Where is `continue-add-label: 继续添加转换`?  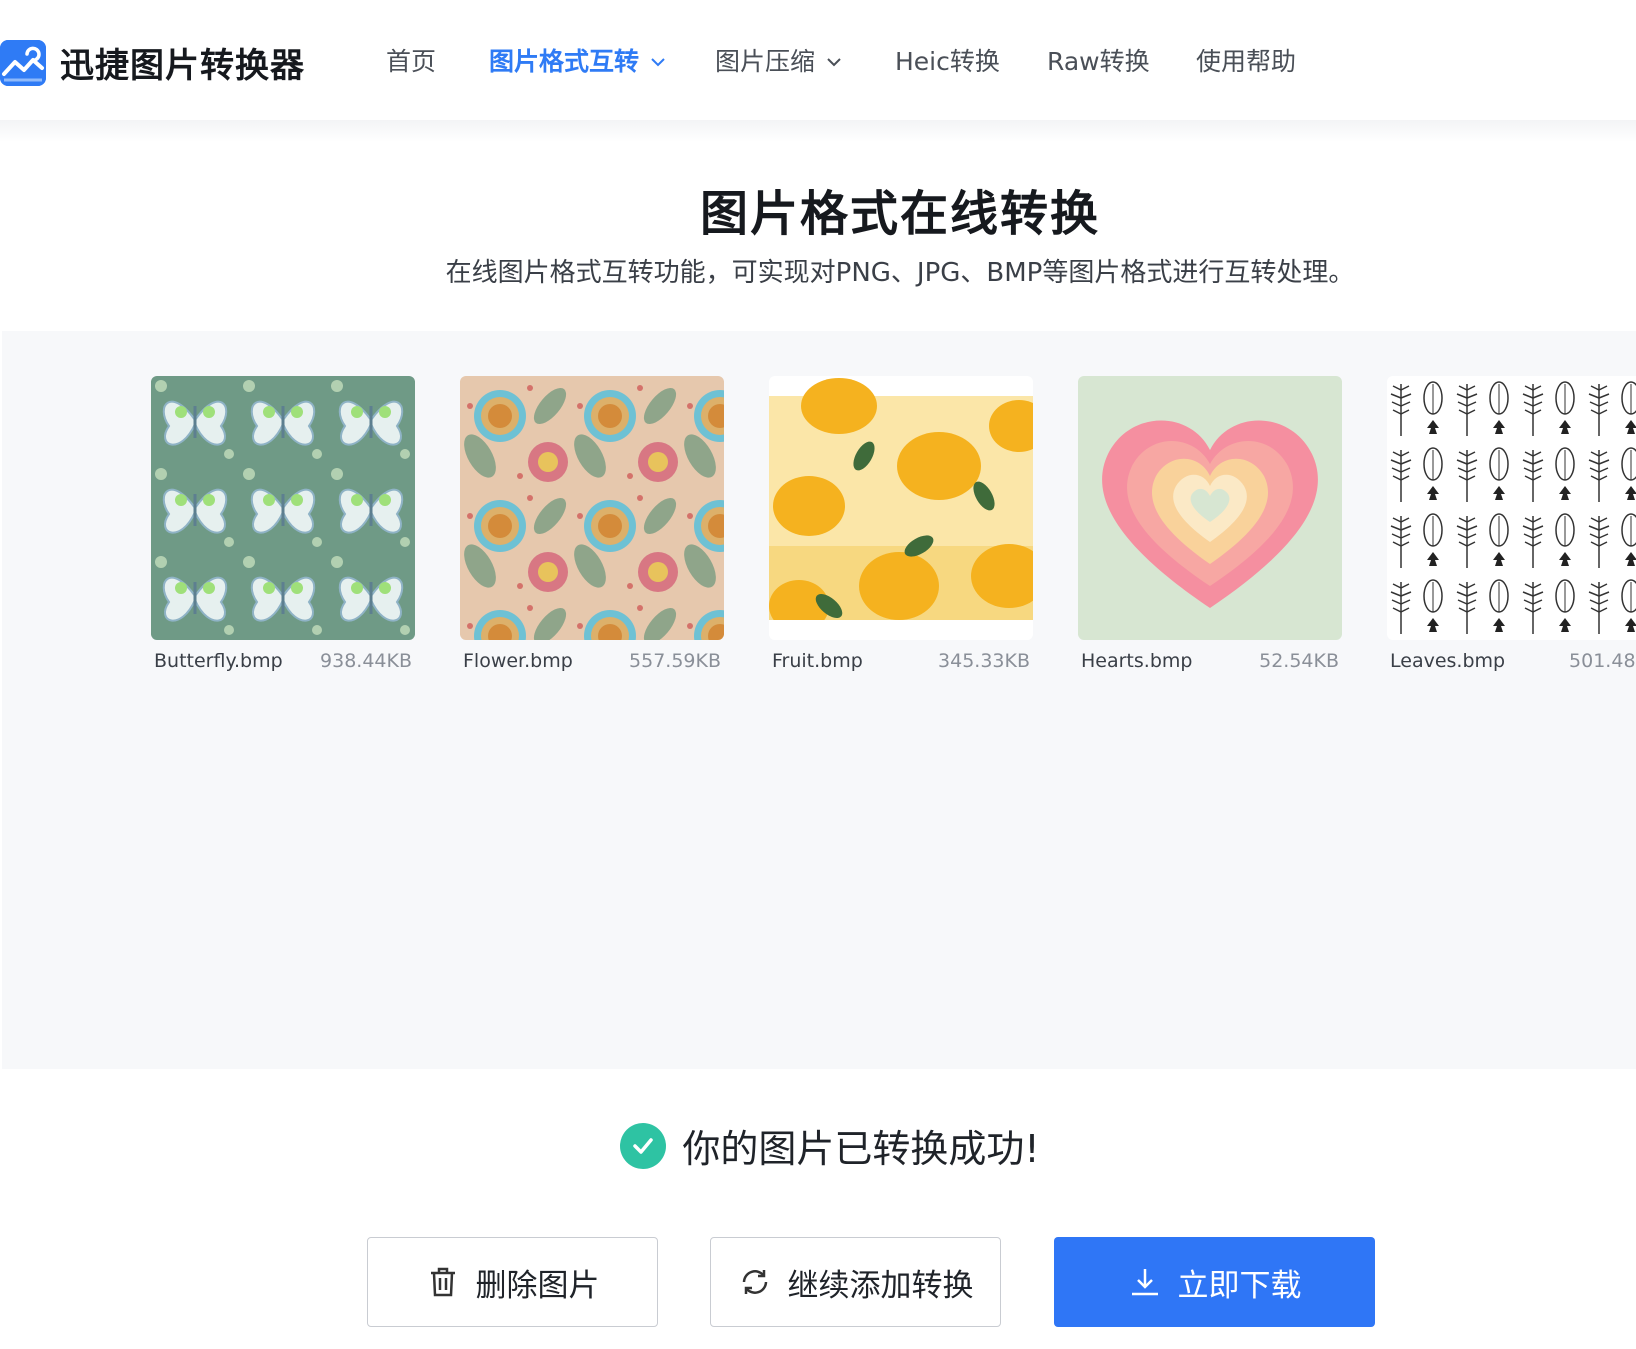 continue-add-label: 继续添加转换 is located at coordinates (880, 1285).